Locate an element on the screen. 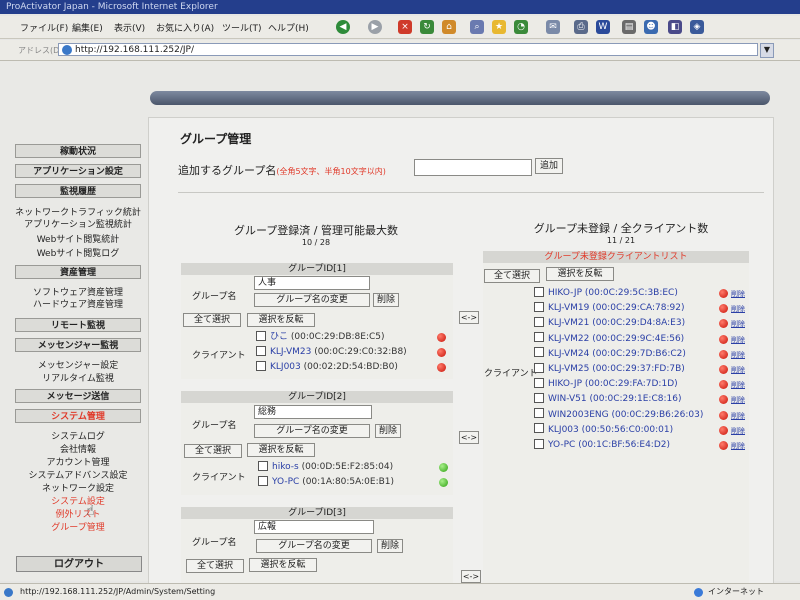 Image resolution: width=800 pixels, height=600 pixels. forward-icon: ▶ is located at coordinates (375, 27).